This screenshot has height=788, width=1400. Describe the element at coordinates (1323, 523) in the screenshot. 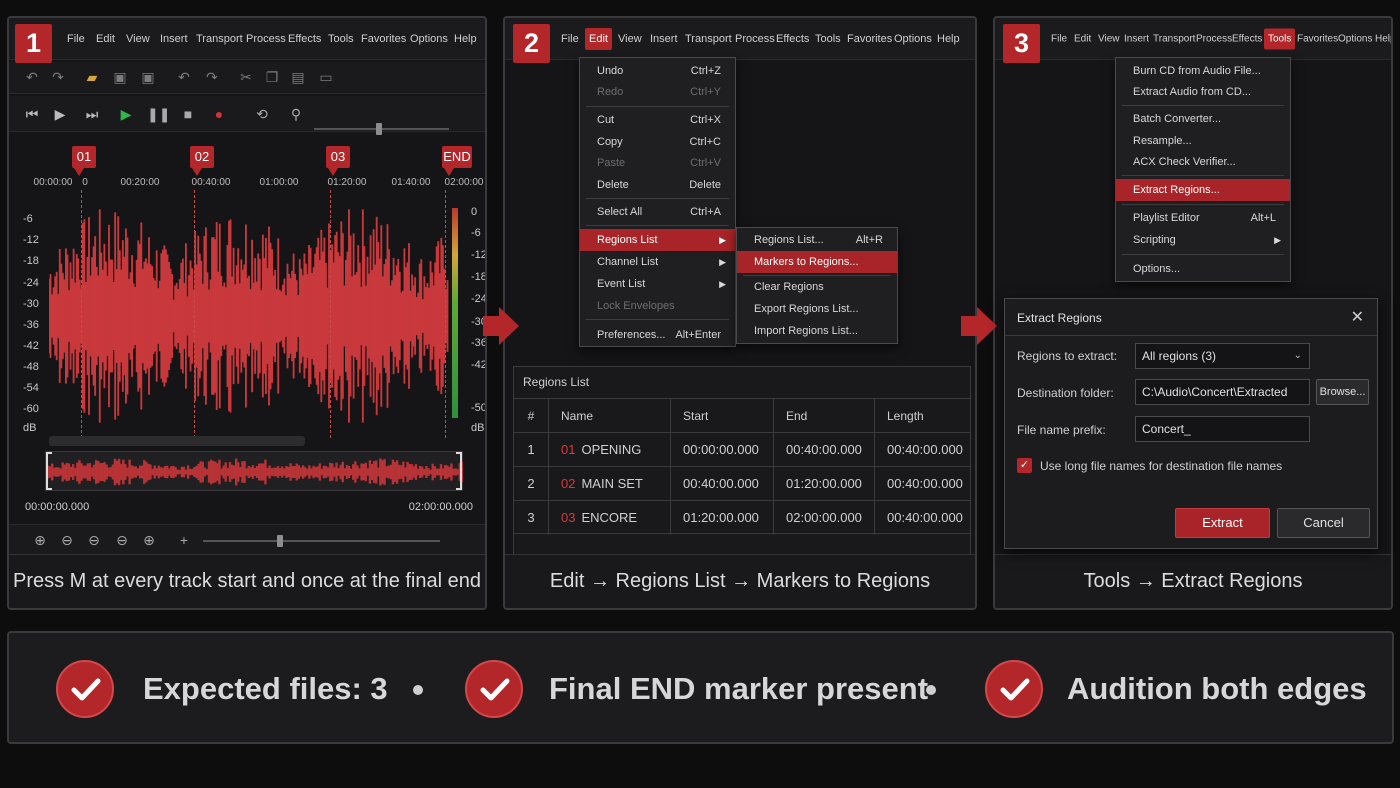

I see `cancel-button: Cancel` at that location.